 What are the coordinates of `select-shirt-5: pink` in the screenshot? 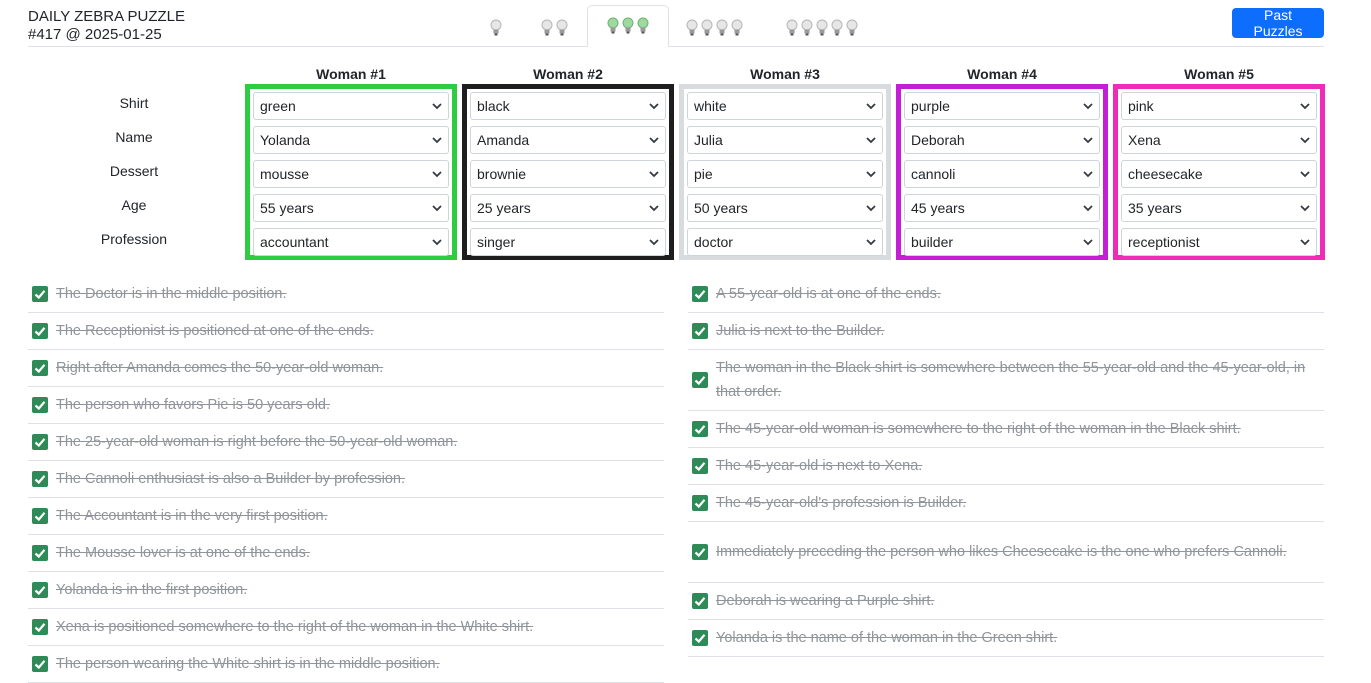 It's located at (1219, 106).